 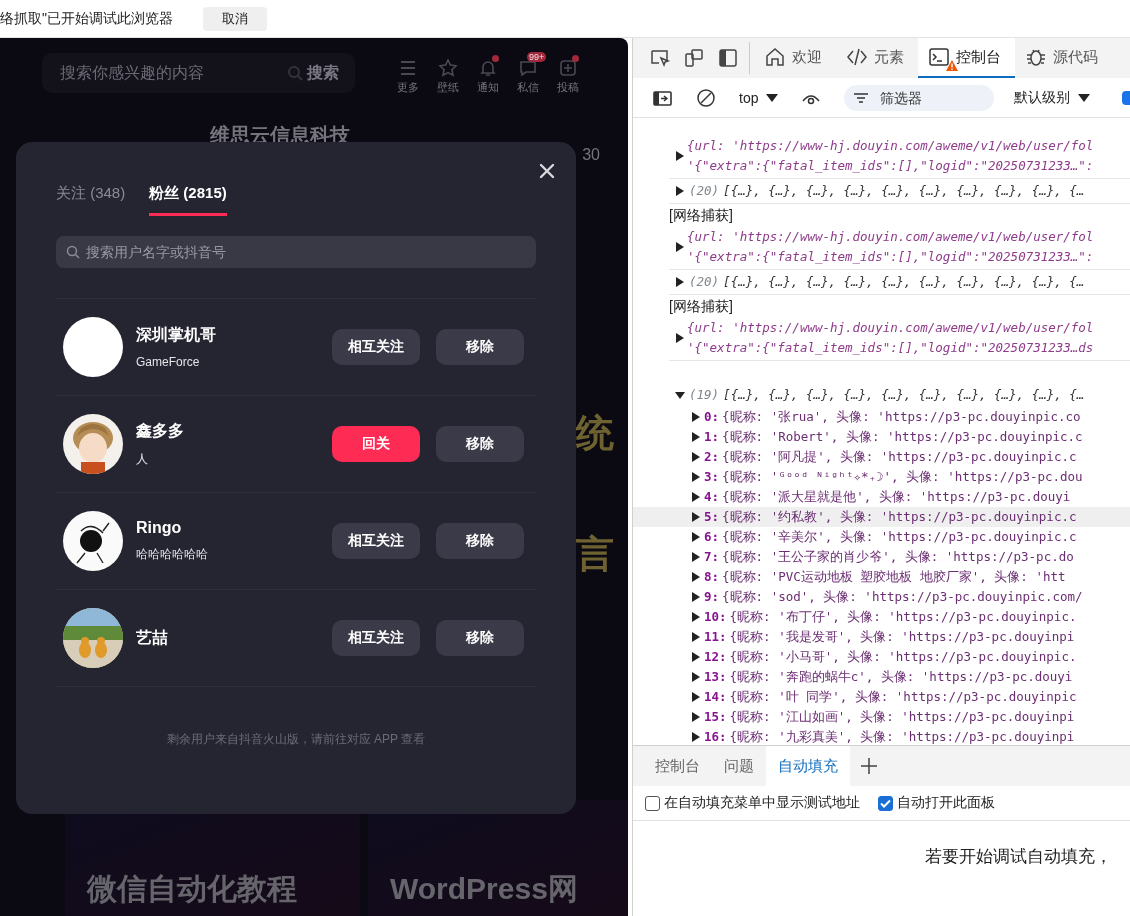 I want to click on property-index: 15:, so click(x=715, y=717).